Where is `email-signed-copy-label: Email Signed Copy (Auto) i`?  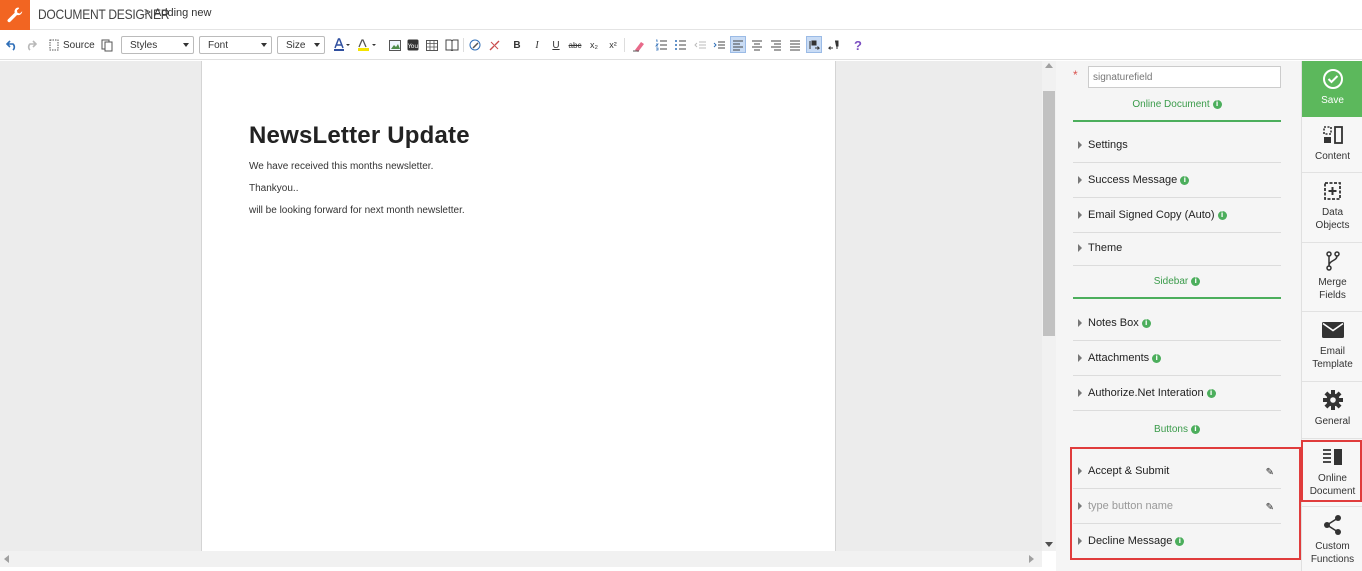 email-signed-copy-label: Email Signed Copy (Auto) i is located at coordinates (1157, 215).